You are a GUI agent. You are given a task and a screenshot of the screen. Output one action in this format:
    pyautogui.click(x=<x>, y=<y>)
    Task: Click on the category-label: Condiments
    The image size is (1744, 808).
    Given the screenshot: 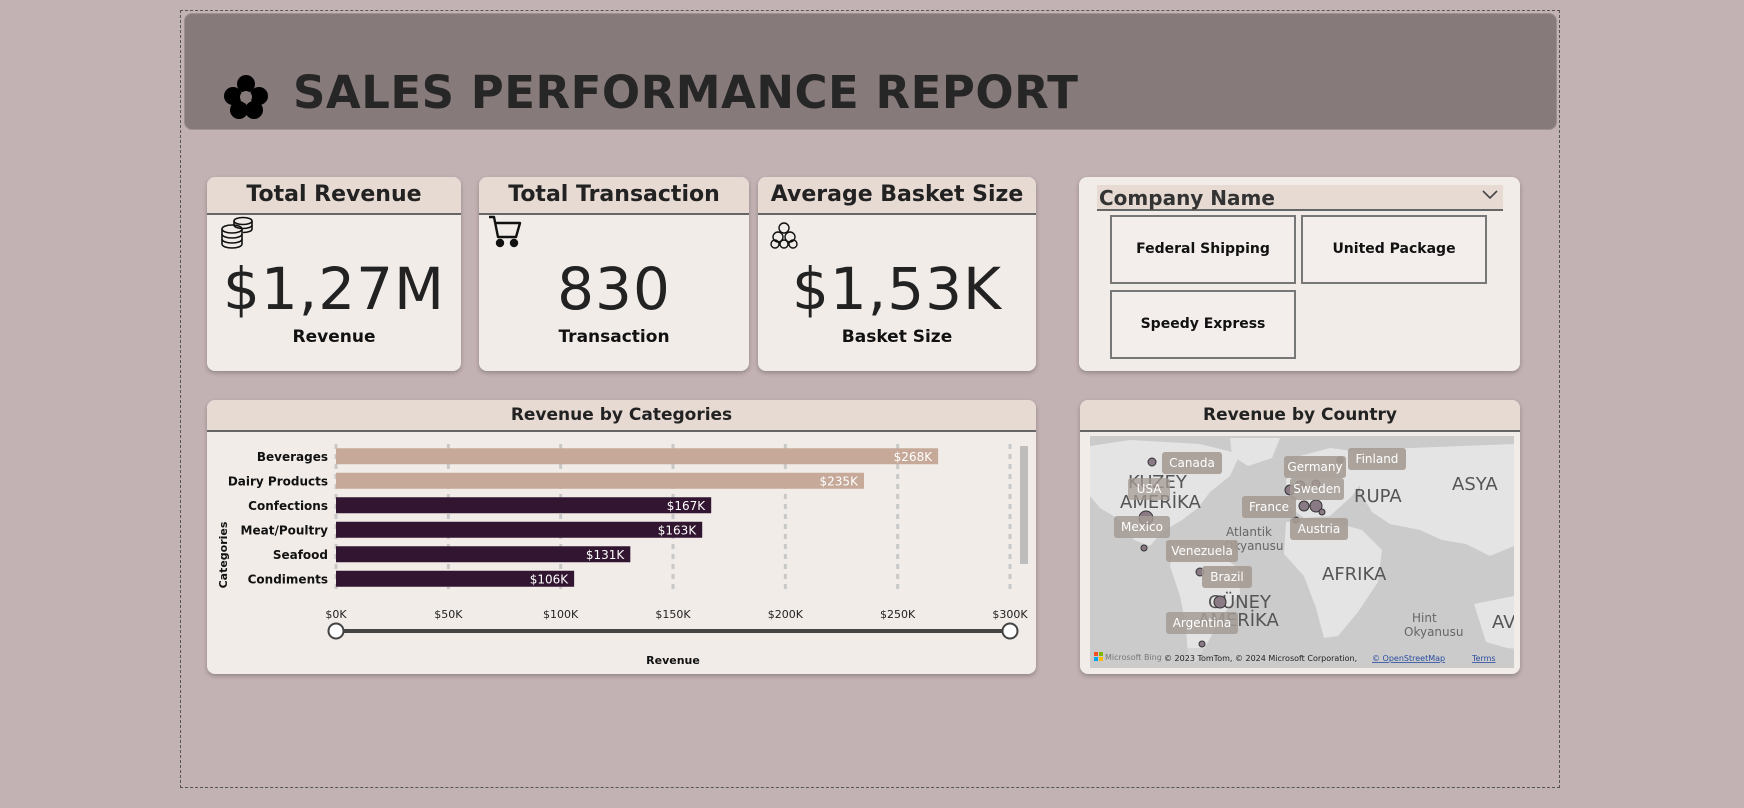 What is the action you would take?
    pyautogui.click(x=288, y=579)
    